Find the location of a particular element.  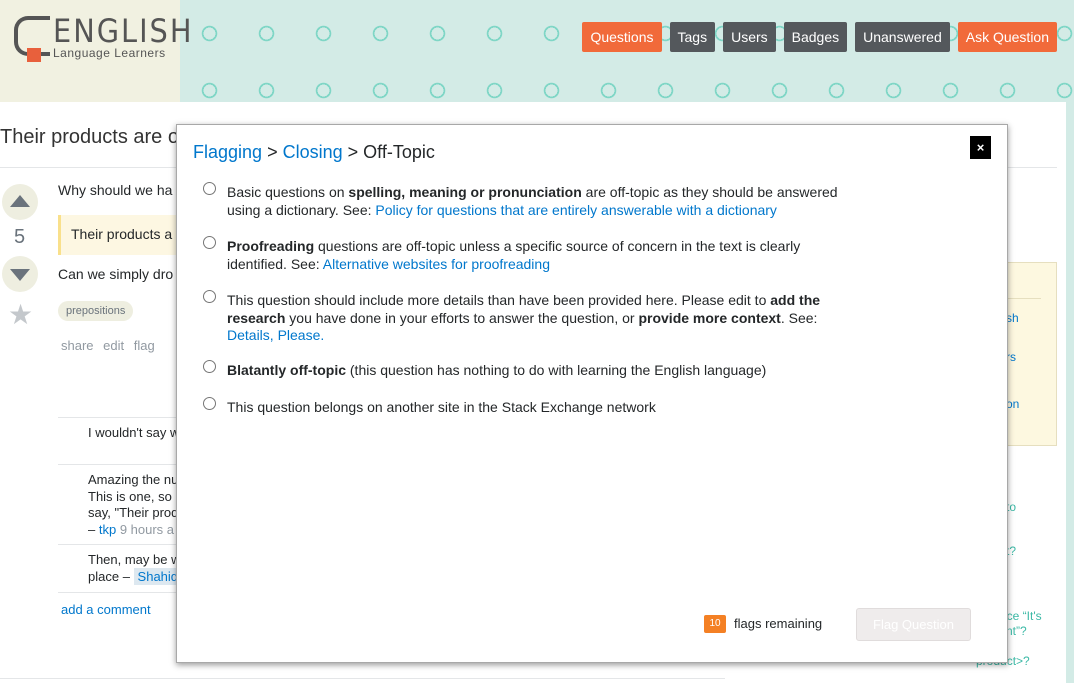

blockquote: Their products a is located at coordinates (123, 235).